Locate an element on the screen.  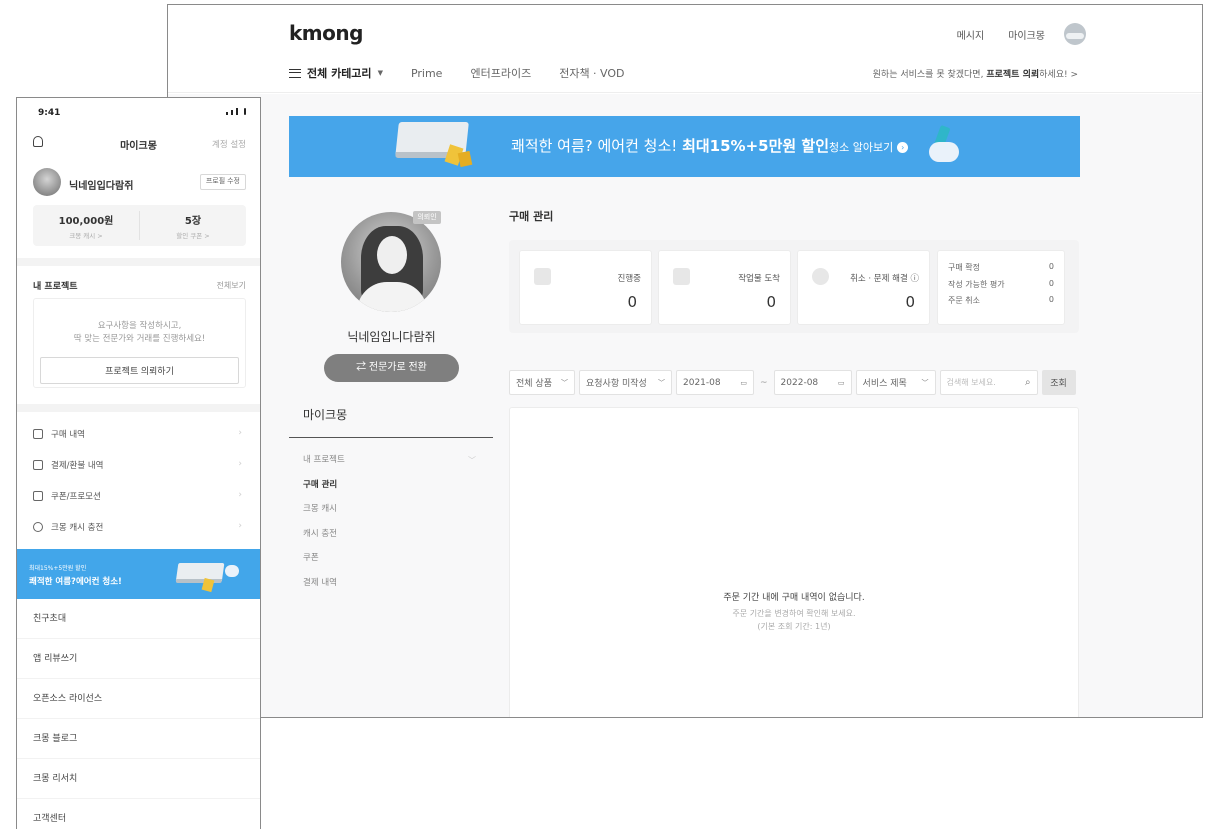
all-categories-button: 전체 카테고리 ▼ is located at coordinates (336, 73).